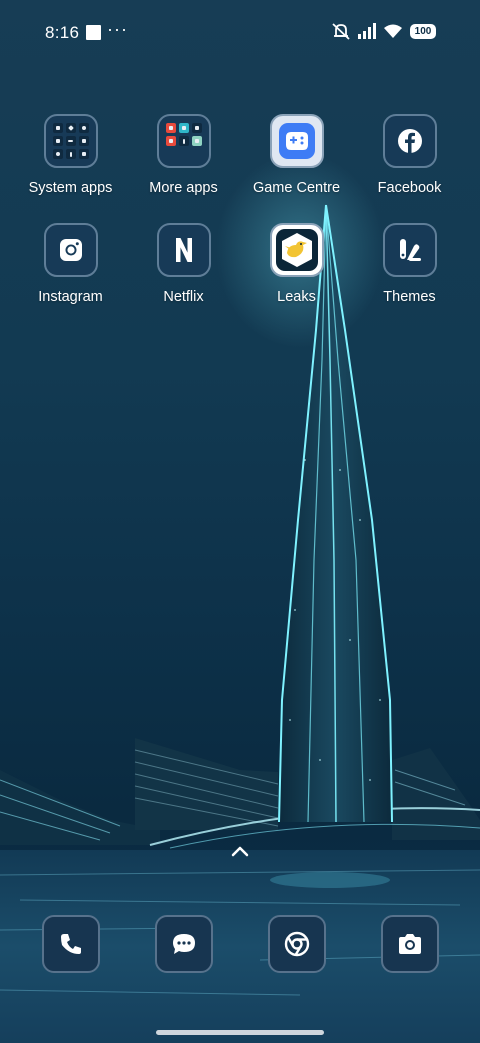 The image size is (480, 1043). I want to click on system-apps-folder-icon, so click(70, 141).